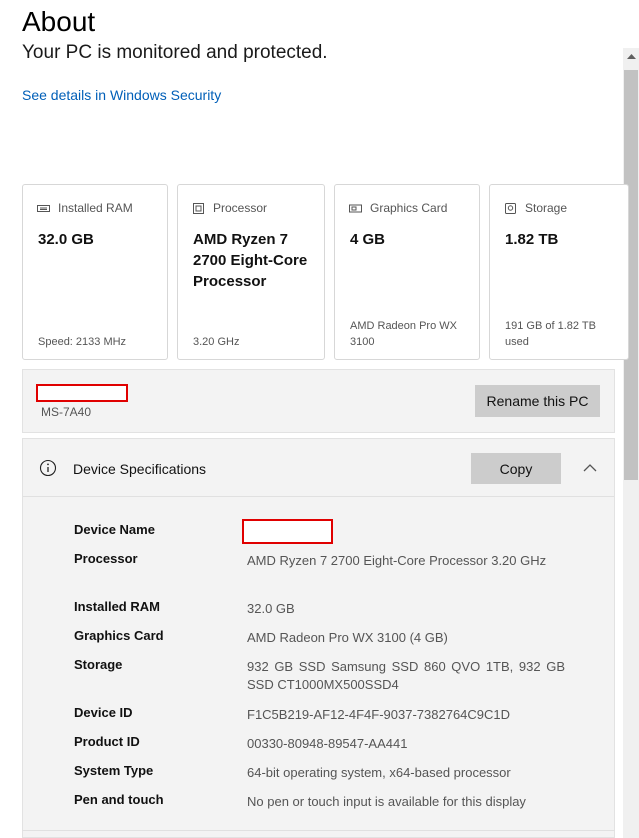  What do you see at coordinates (95, 272) in the screenshot?
I see `ram-card: Installed RAM 32.0 GB Speed: 2133 MHz` at bounding box center [95, 272].